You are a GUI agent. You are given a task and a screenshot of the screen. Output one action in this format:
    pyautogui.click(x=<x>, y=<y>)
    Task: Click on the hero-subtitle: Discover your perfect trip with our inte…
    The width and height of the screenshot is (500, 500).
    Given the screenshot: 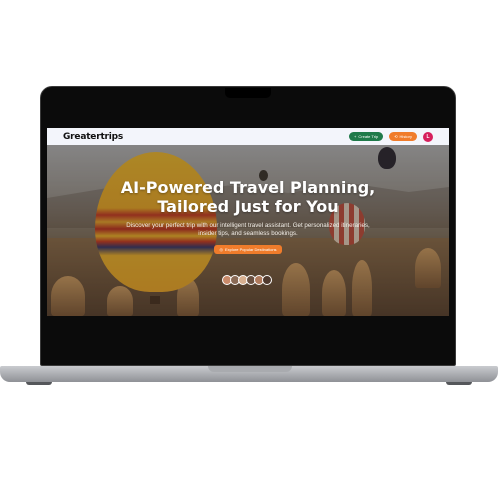 What is the action you would take?
    pyautogui.click(x=248, y=229)
    